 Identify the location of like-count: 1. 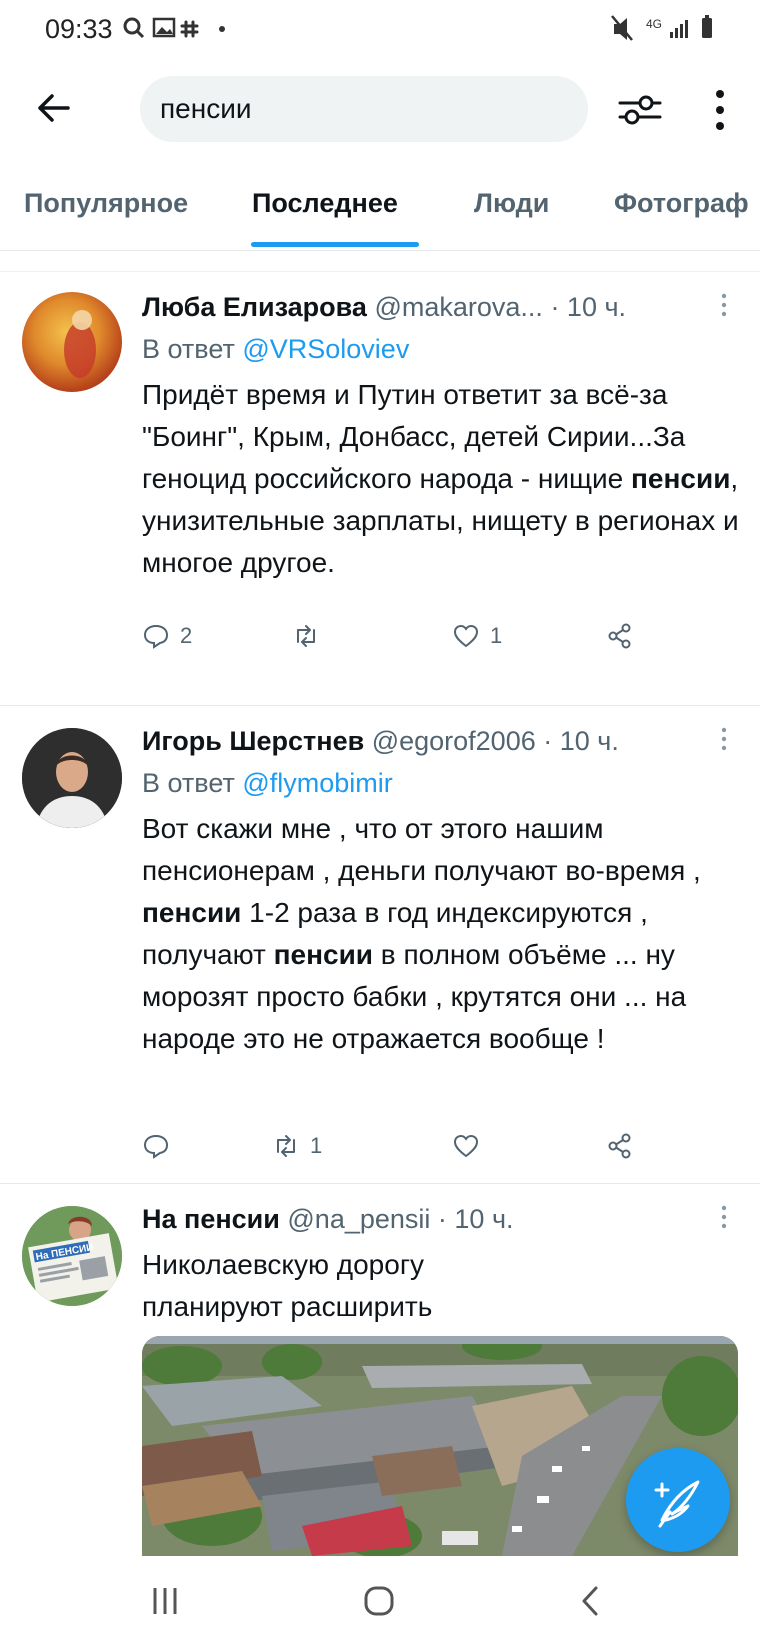
(496, 635).